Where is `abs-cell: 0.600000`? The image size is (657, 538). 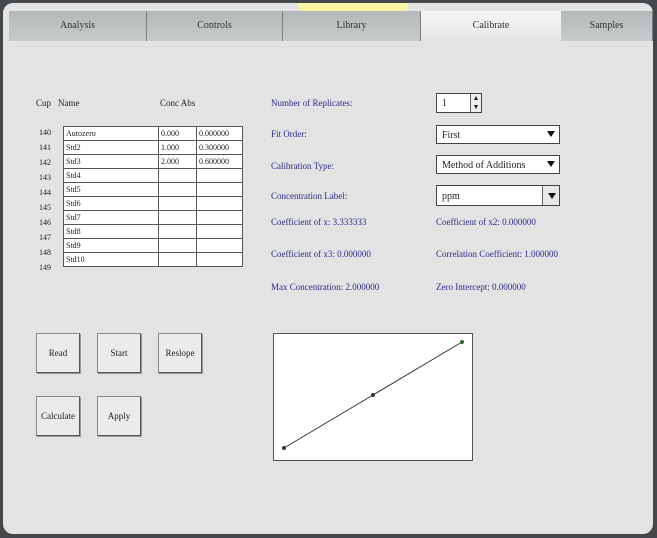 abs-cell: 0.600000 is located at coordinates (219, 161).